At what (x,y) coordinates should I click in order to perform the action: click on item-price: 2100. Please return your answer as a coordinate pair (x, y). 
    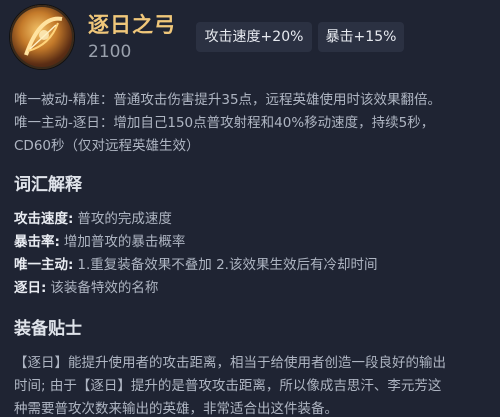
    Looking at the image, I should click on (110, 52).